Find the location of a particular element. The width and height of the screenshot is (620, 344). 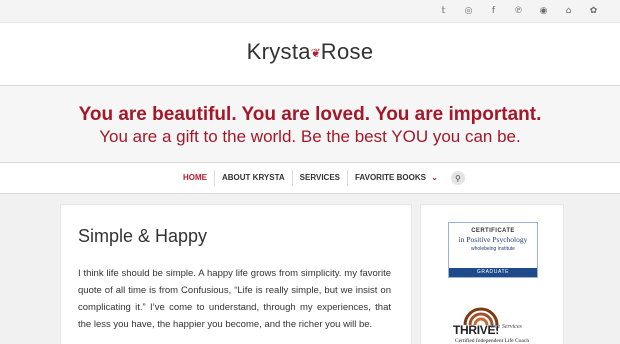

certificate-footer: GRADUATE is located at coordinates (493, 272).